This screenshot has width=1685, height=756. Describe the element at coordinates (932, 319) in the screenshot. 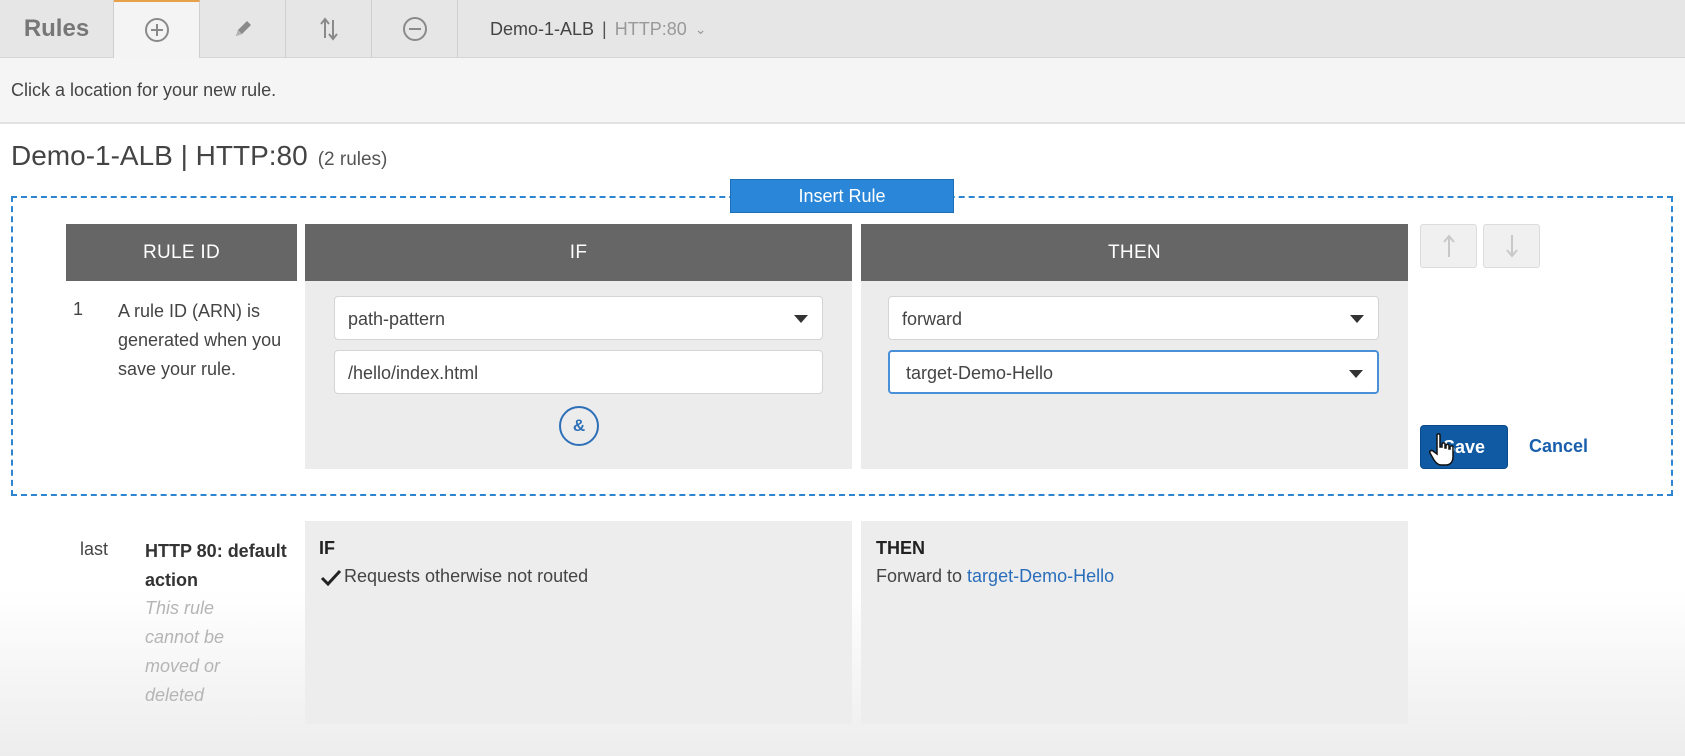

I see `action-type-value: forward` at that location.